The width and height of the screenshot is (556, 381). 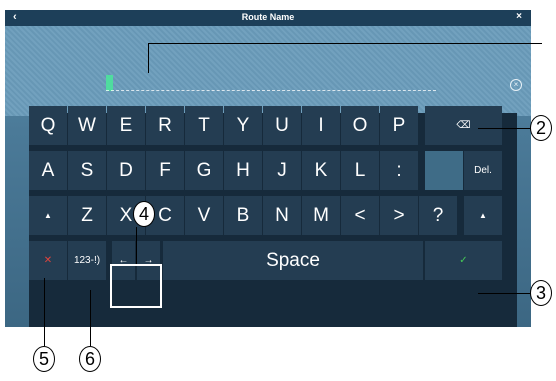 What do you see at coordinates (399, 170) in the screenshot?
I see `key-colon: :` at bounding box center [399, 170].